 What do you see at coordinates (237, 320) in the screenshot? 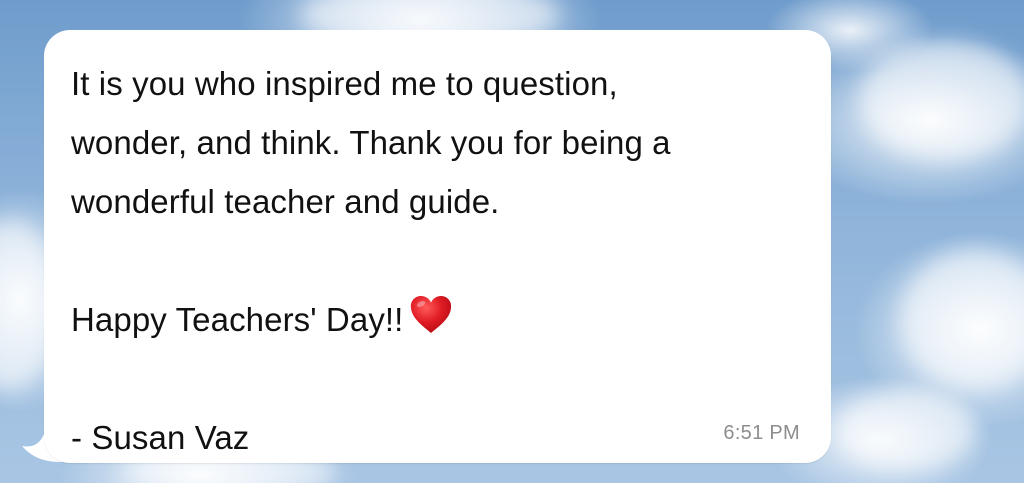
I see `message-line: Happy Teachers' Day!!` at bounding box center [237, 320].